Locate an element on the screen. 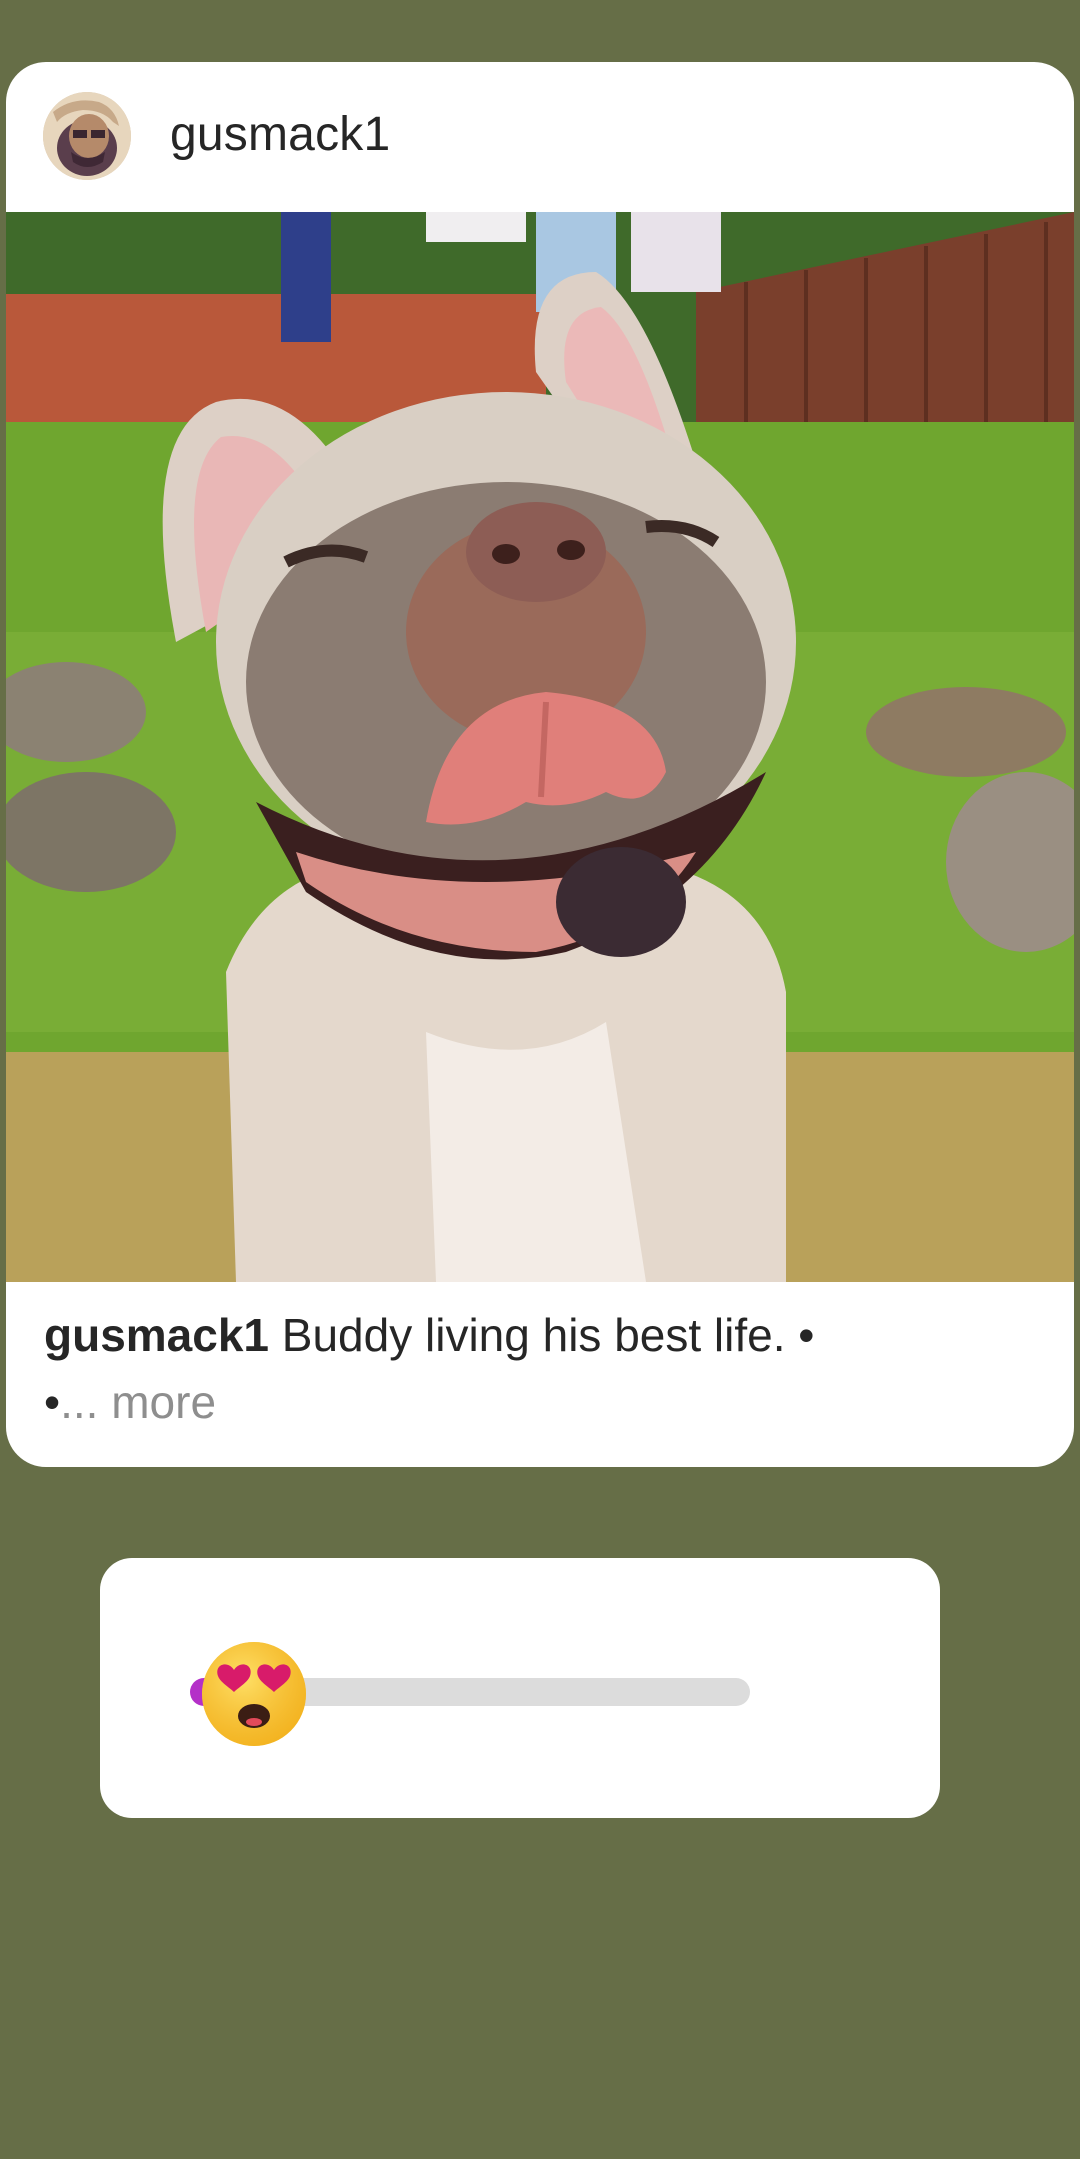 The width and height of the screenshot is (1080, 2159). emoji-slider-sticker is located at coordinates (520, 1688).